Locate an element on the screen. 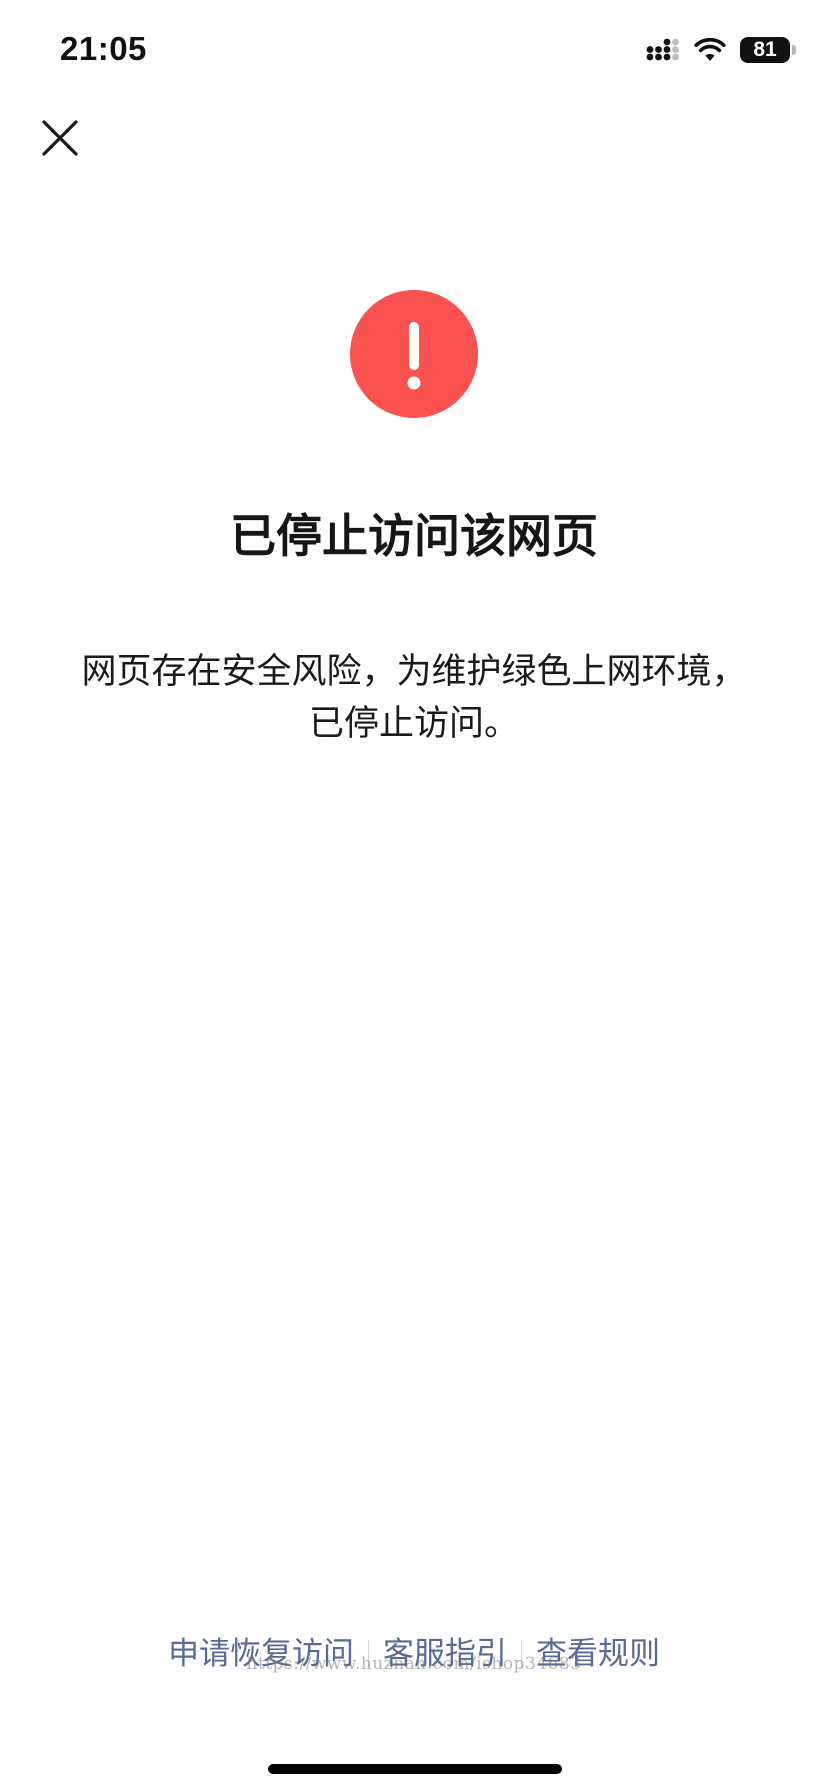 This screenshot has width=828, height=1792. home-indicator is located at coordinates (415, 1769).